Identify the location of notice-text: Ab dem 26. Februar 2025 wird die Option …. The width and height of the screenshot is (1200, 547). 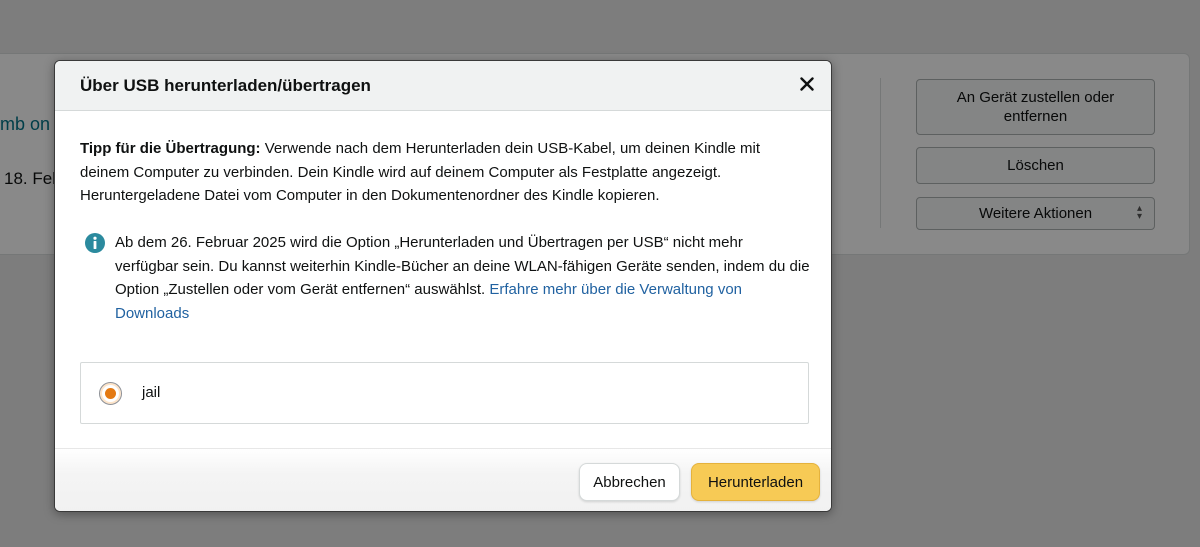
(462, 278).